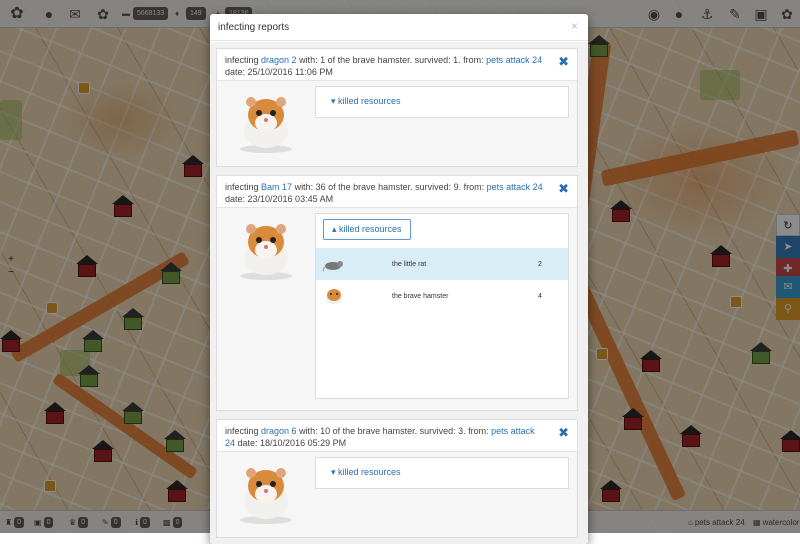 The height and width of the screenshot is (544, 800). I want to click on resource-count: 4, so click(540, 296).